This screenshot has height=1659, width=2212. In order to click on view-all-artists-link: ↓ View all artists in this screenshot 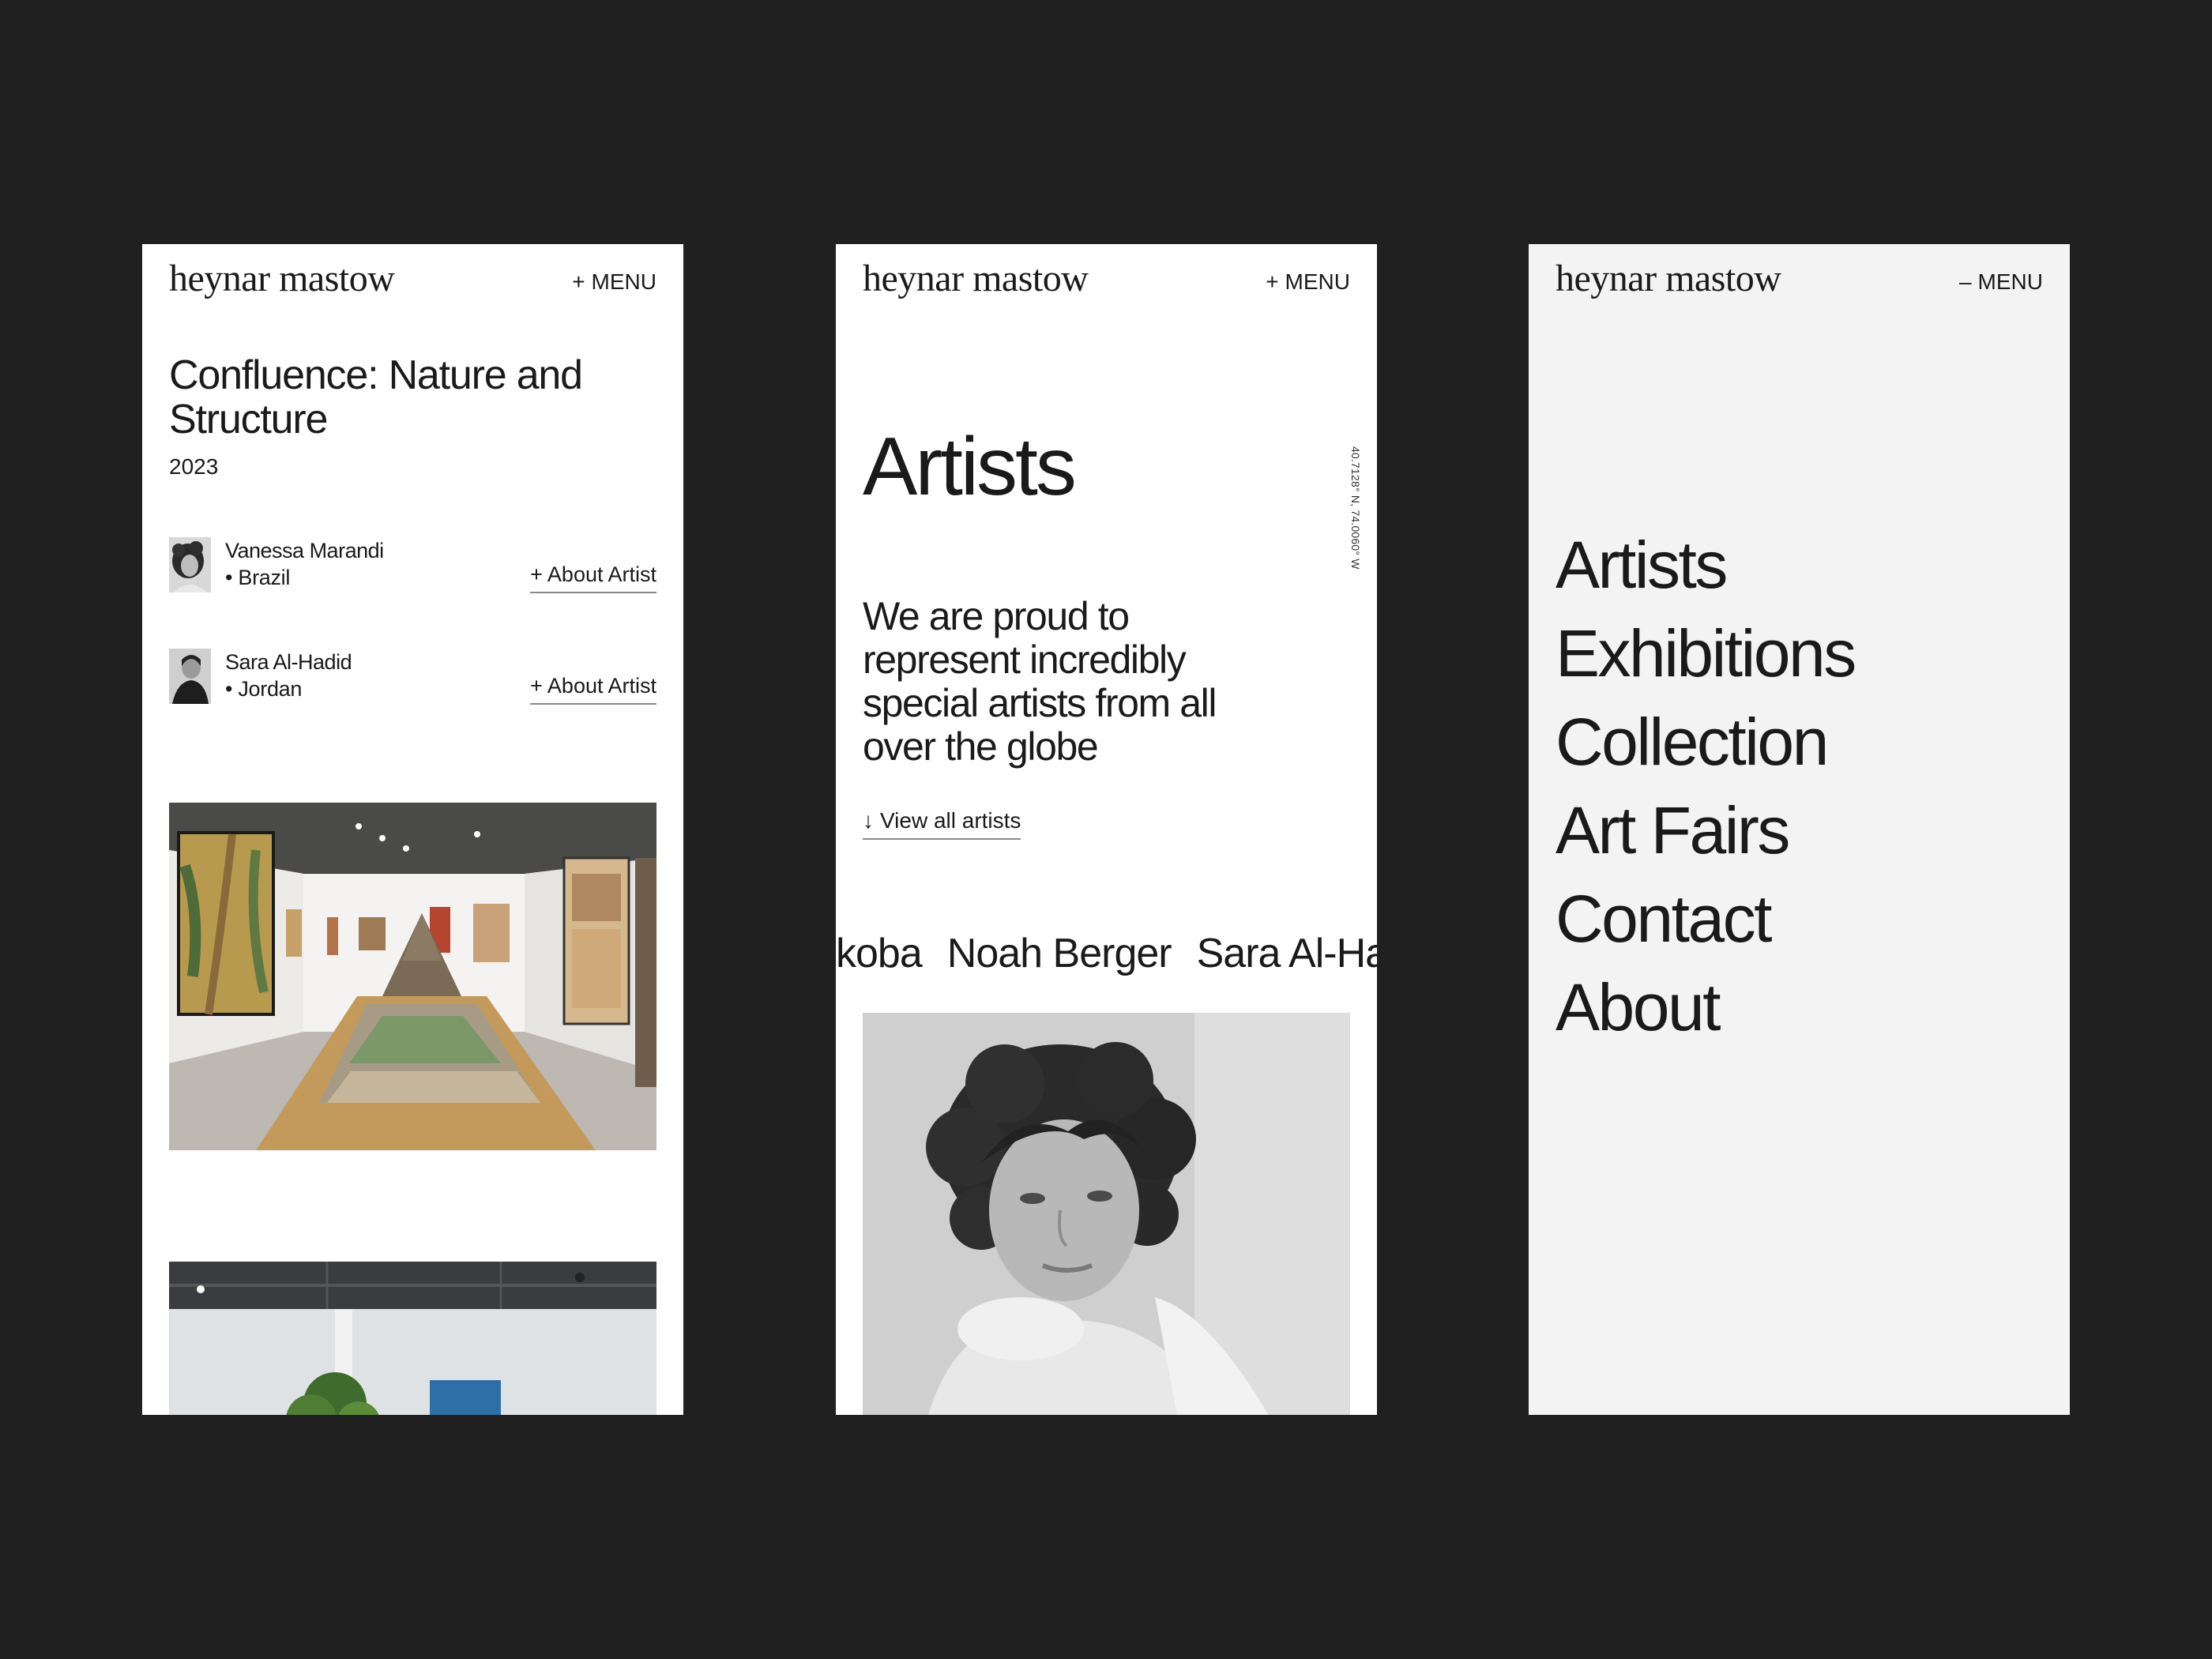, I will do `click(942, 824)`.